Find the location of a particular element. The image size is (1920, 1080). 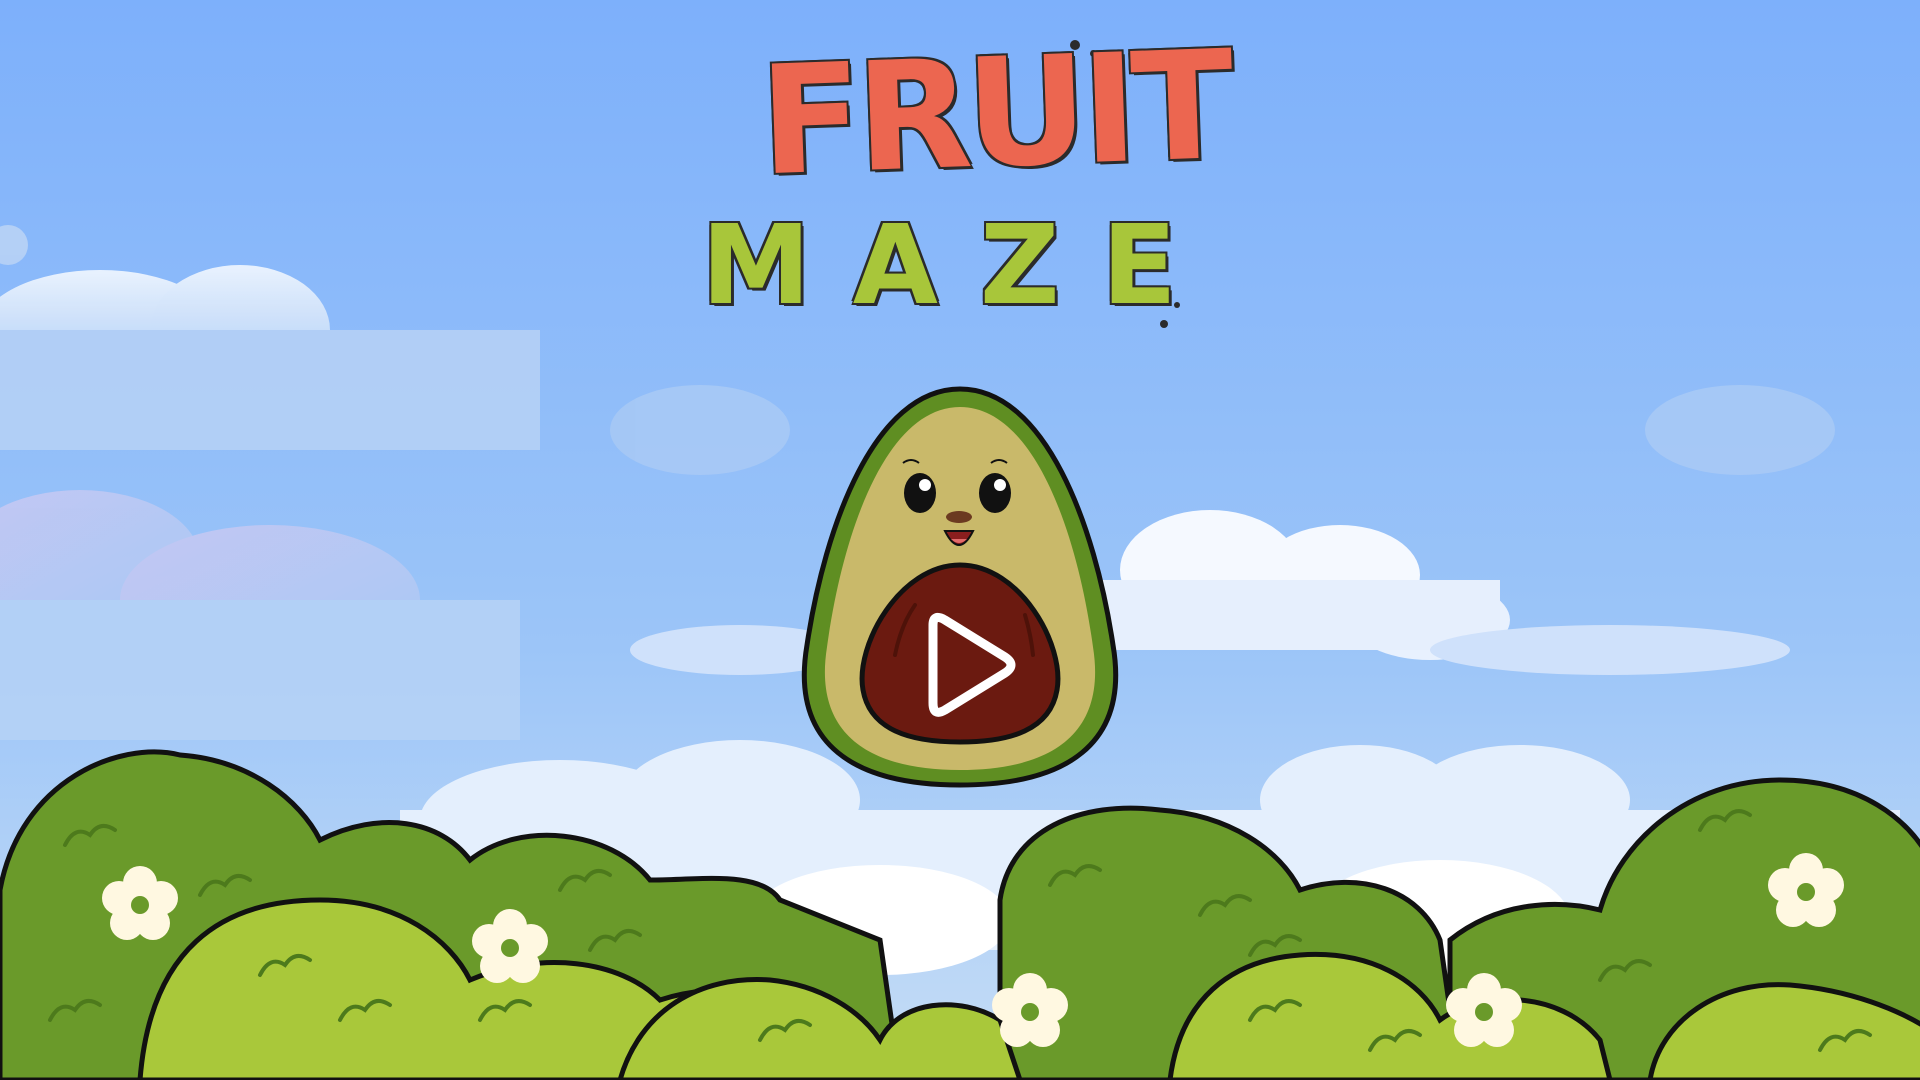

game-title: FRUIT MAZE is located at coordinates (965, 184).